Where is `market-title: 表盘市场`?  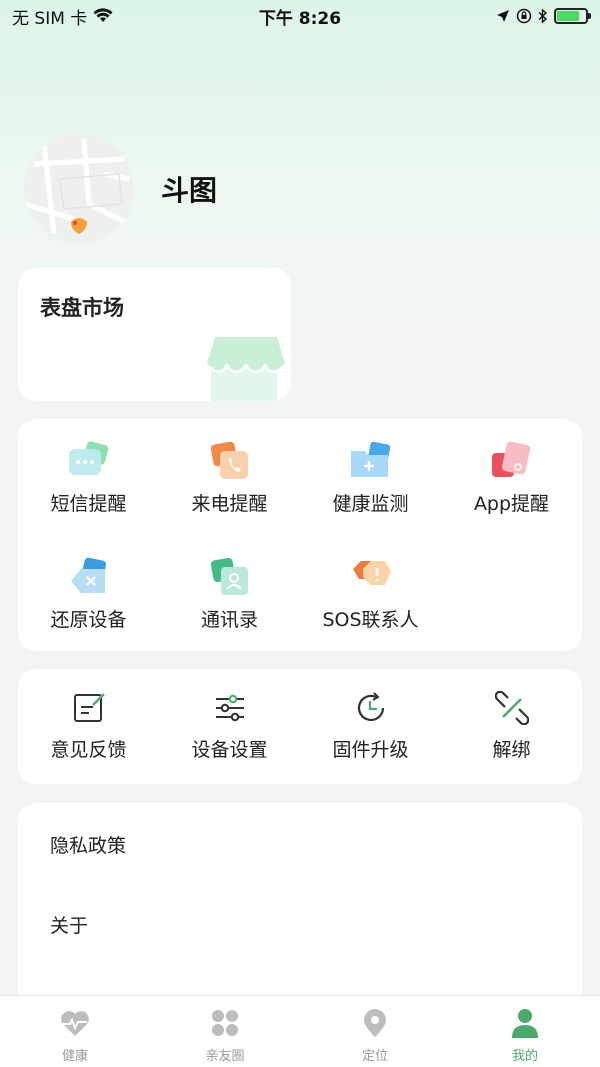 market-title: 表盘市场 is located at coordinates (82, 308).